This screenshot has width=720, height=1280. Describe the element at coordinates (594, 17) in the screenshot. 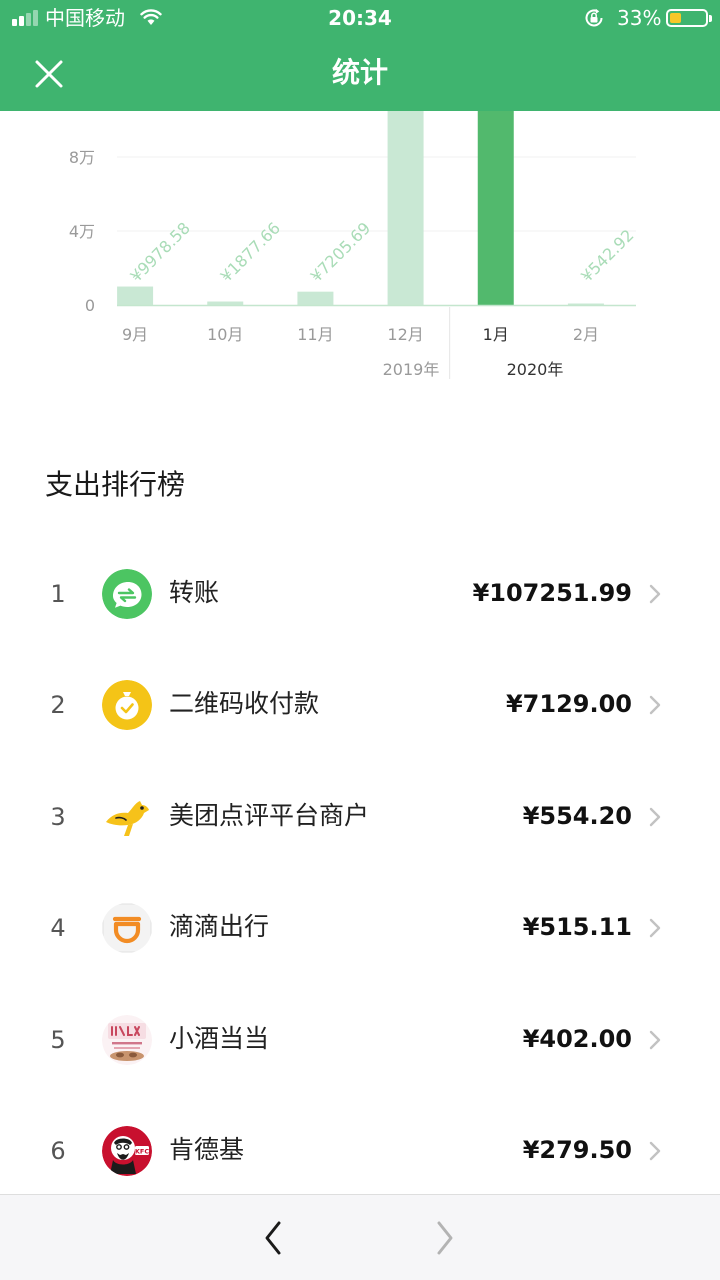

I see `rotation-lock-icon` at that location.